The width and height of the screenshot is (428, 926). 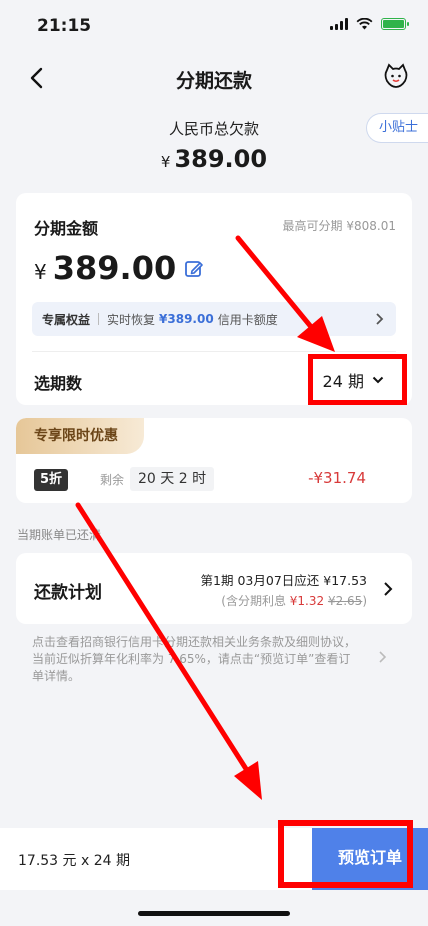 What do you see at coordinates (66, 228) in the screenshot?
I see `installment-title: 分期金额` at bounding box center [66, 228].